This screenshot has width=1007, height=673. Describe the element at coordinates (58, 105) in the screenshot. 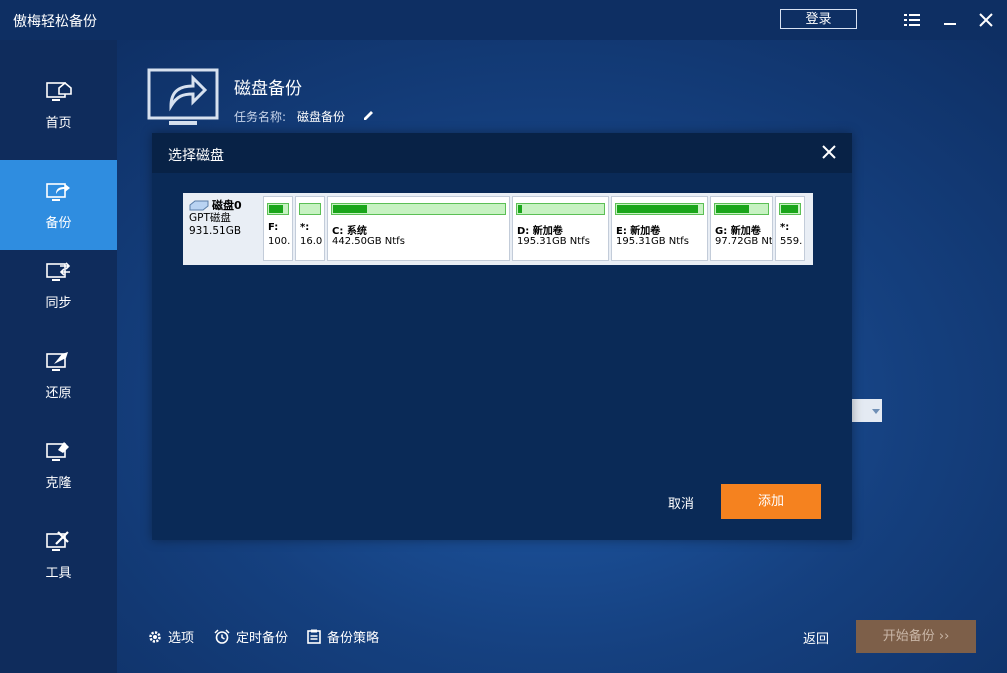

I see `sidebar-item-home: 首页` at that location.